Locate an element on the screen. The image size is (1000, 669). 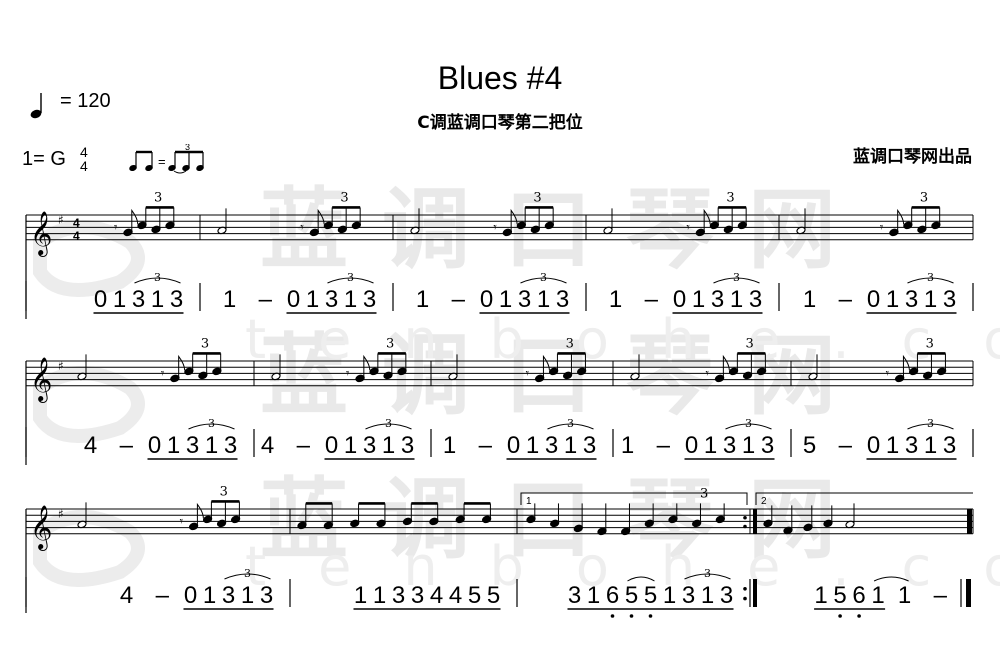
swing-eighths-icon: = 3 is located at coordinates (166, 159).